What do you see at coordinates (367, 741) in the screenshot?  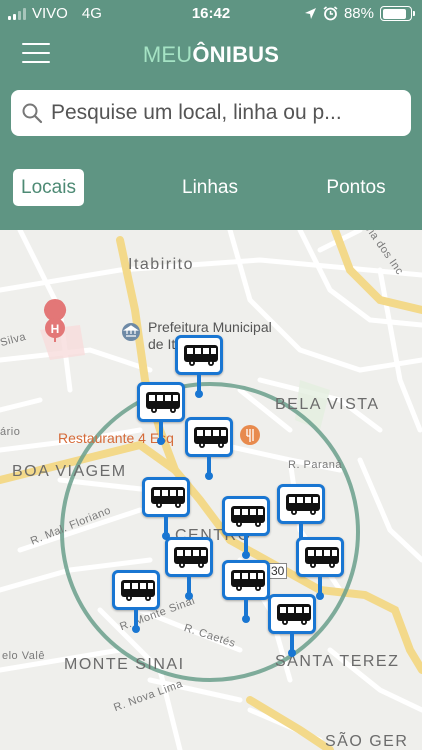 I see `map-label-sao-ger: SÃO GER` at bounding box center [367, 741].